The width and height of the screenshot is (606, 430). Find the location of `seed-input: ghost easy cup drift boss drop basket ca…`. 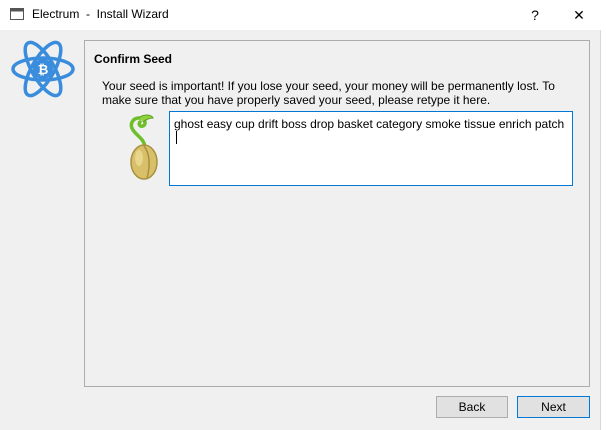

seed-input: ghost easy cup drift boss drop basket ca… is located at coordinates (371, 148).